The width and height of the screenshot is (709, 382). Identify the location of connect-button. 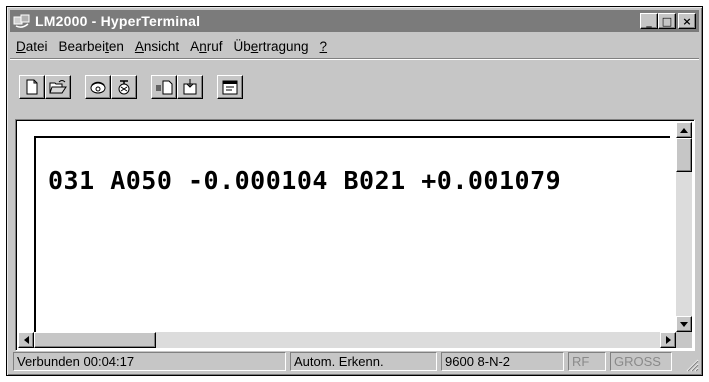
(98, 87).